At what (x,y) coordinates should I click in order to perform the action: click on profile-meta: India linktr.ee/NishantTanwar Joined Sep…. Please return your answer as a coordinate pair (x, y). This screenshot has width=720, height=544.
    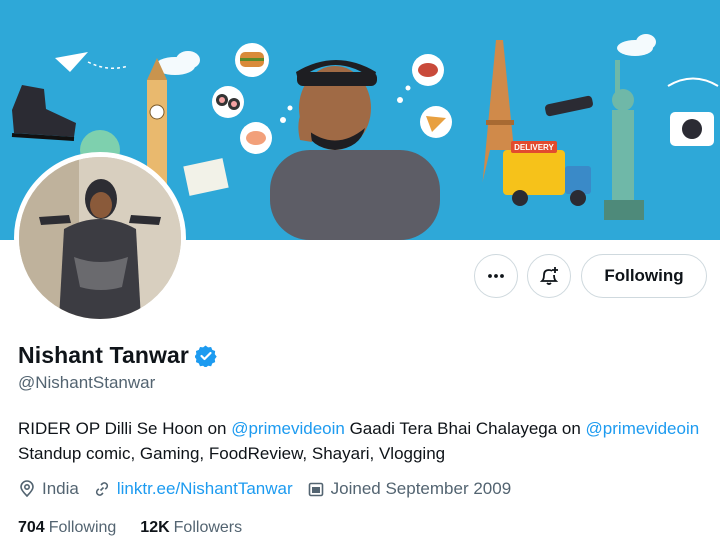
    Looking at the image, I should click on (271, 489).